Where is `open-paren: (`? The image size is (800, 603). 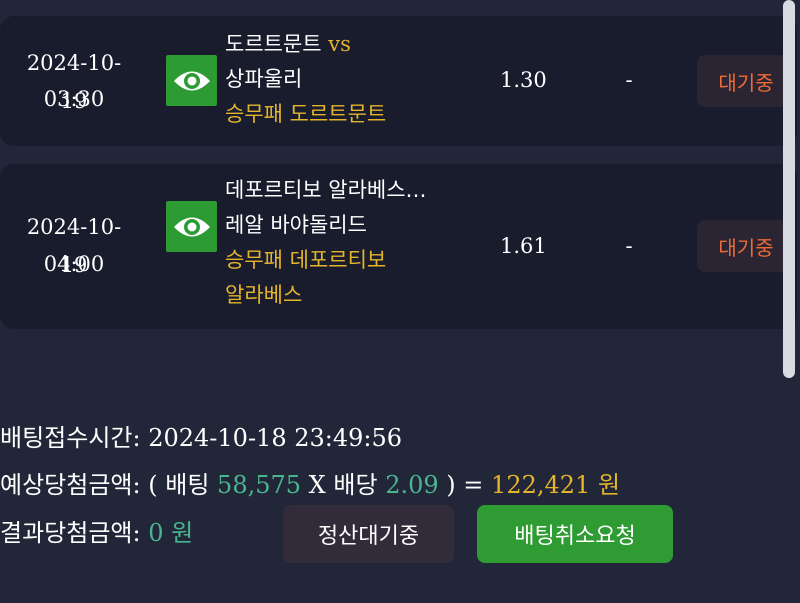 open-paren: ( is located at coordinates (153, 485).